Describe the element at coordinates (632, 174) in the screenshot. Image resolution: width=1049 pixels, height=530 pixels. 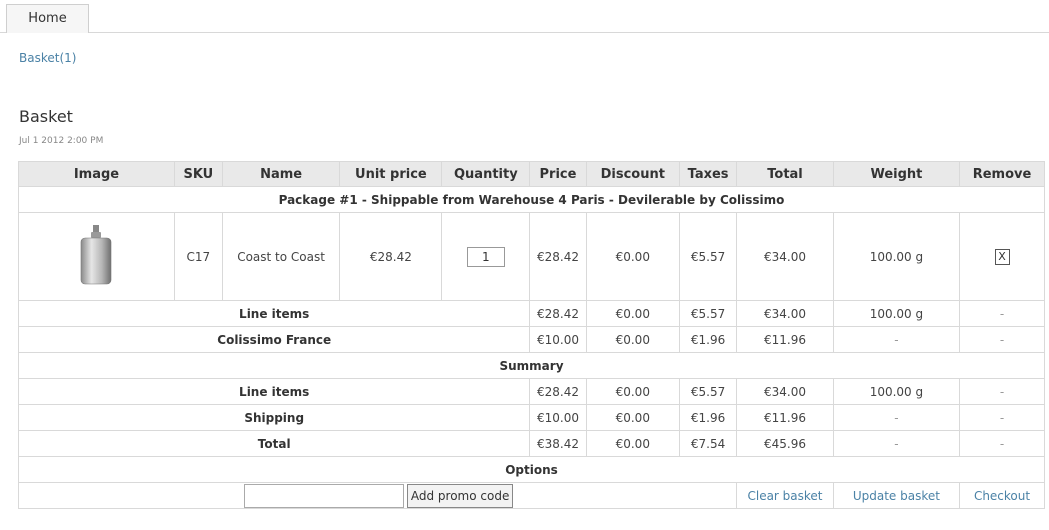
I see `col-header-discount: Discount` at that location.